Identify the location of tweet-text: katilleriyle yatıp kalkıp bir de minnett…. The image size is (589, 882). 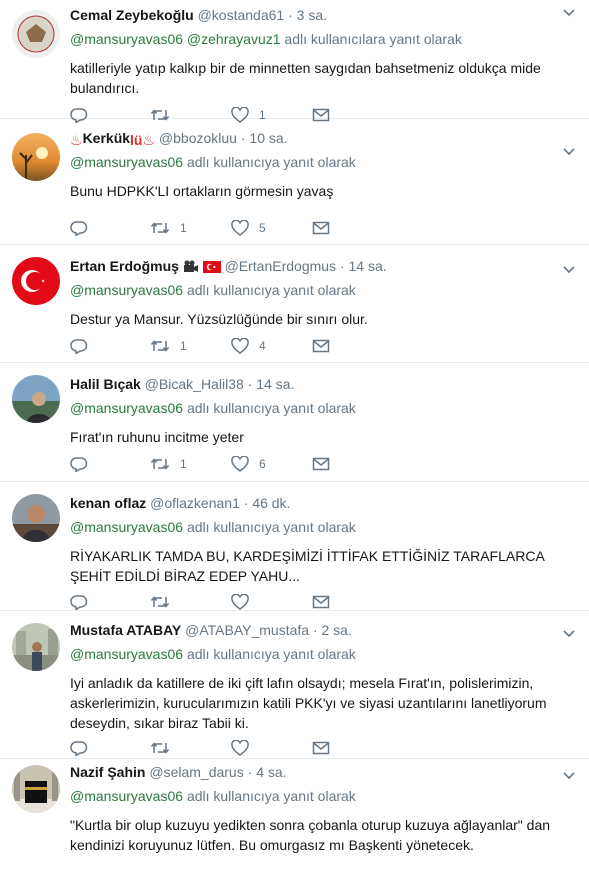
(305, 78).